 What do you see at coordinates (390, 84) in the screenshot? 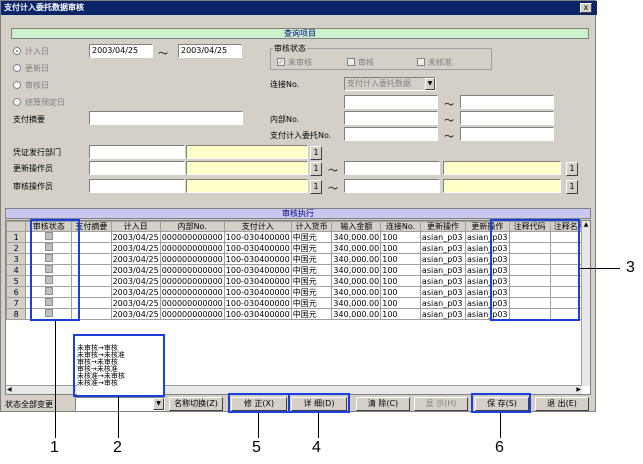
I see `link-no-select: 支付计入委托数据` at bounding box center [390, 84].